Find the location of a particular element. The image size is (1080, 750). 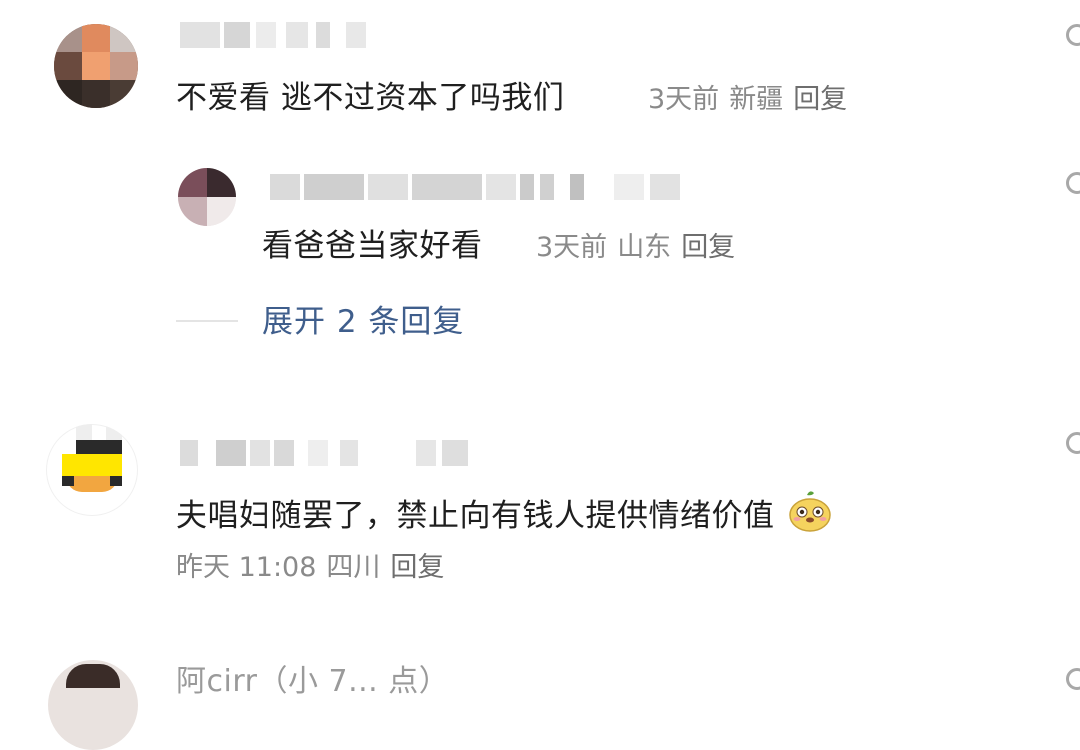

reply-time: 3天前 is located at coordinates (572, 247).